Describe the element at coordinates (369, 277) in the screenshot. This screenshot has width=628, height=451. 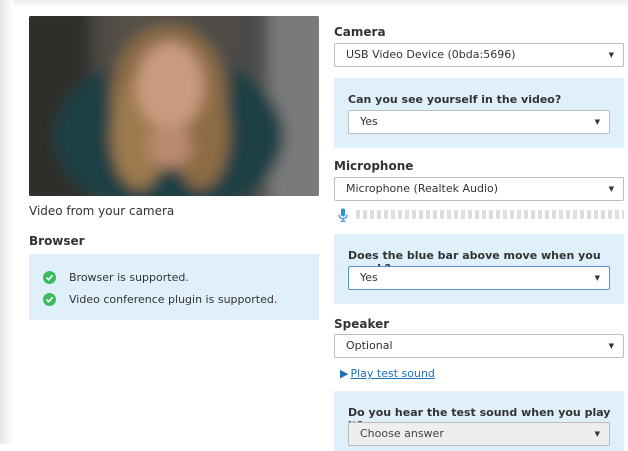
I see `microphone-answer-value: Yes` at that location.